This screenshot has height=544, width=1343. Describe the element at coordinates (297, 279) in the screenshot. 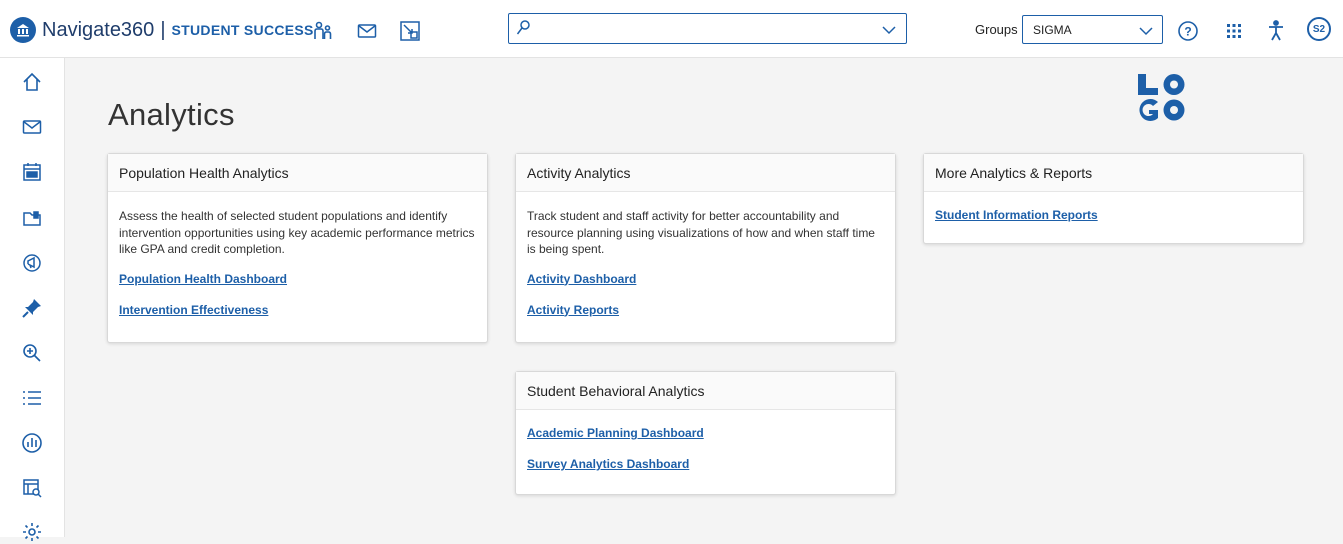

I see `population-health-dashboard-link: Population Health Dashboard` at that location.